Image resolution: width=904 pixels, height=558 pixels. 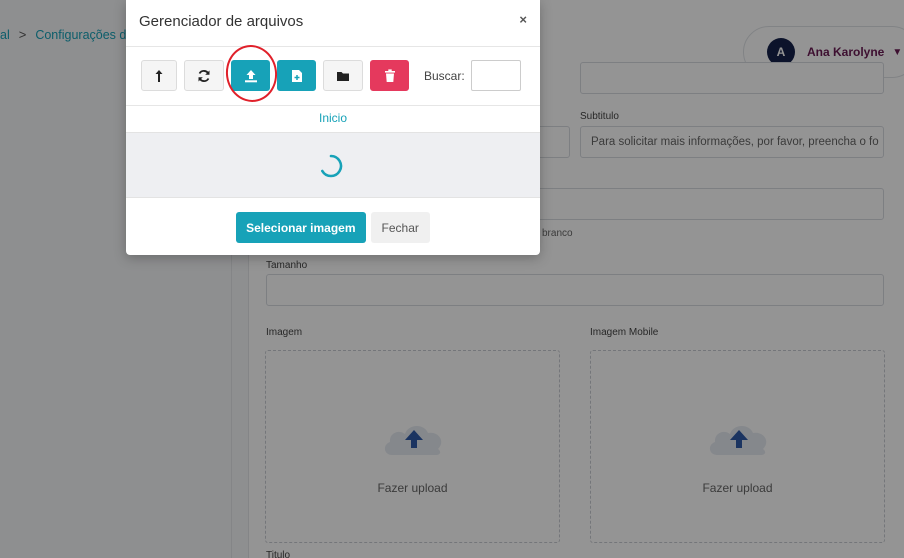 I want to click on close-icon: ×, so click(x=523, y=19).